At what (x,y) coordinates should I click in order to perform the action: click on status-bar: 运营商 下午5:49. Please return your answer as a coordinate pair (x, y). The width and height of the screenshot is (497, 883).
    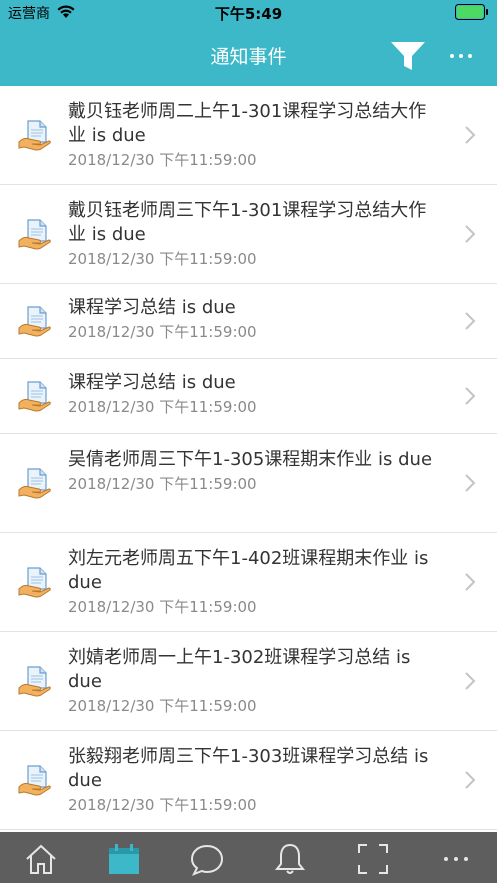
    Looking at the image, I should click on (248, 12).